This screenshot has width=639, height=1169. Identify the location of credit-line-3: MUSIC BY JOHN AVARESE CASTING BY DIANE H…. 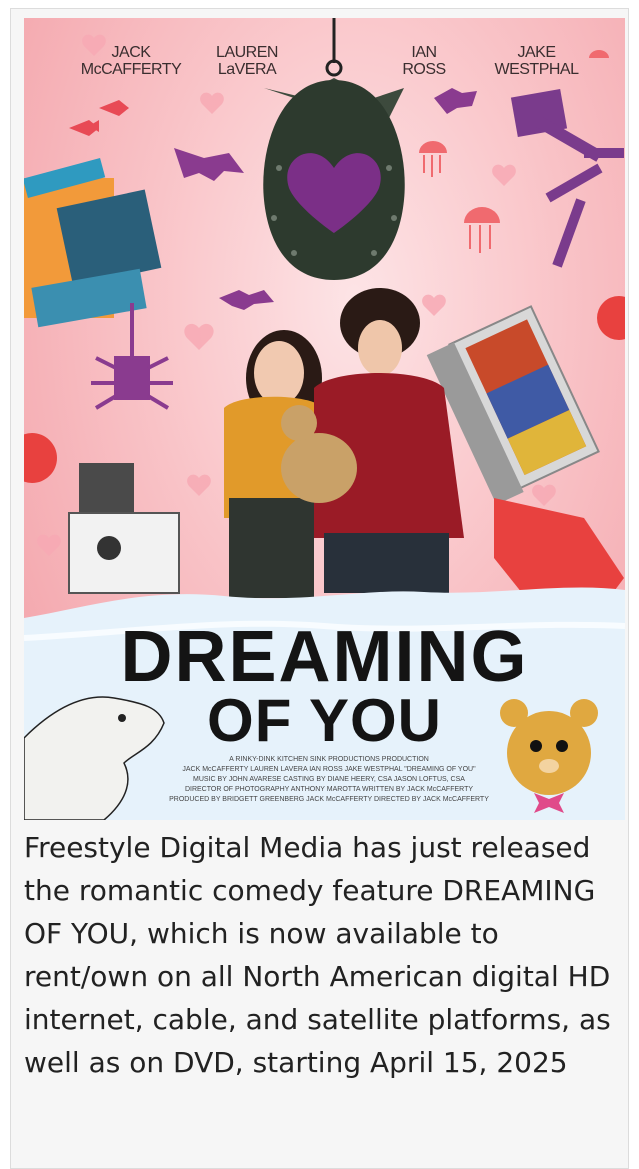
(329, 779).